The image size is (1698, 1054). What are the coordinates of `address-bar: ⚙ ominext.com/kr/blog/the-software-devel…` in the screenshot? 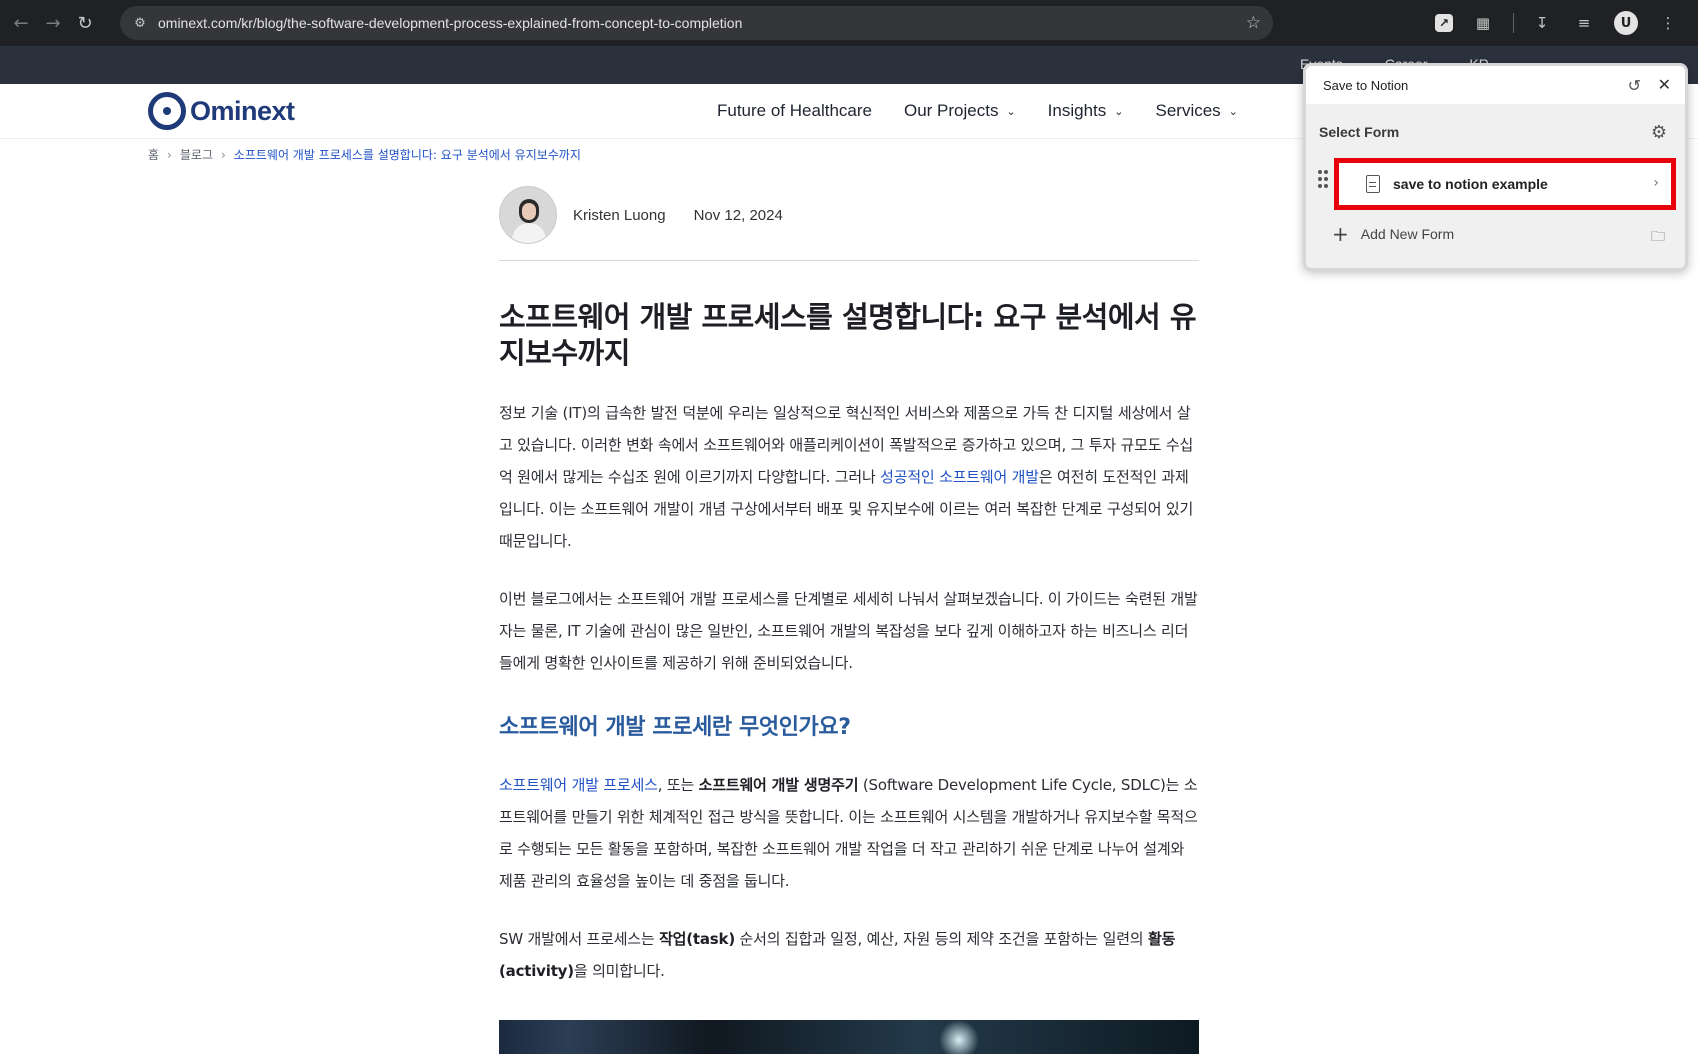 It's located at (696, 23).